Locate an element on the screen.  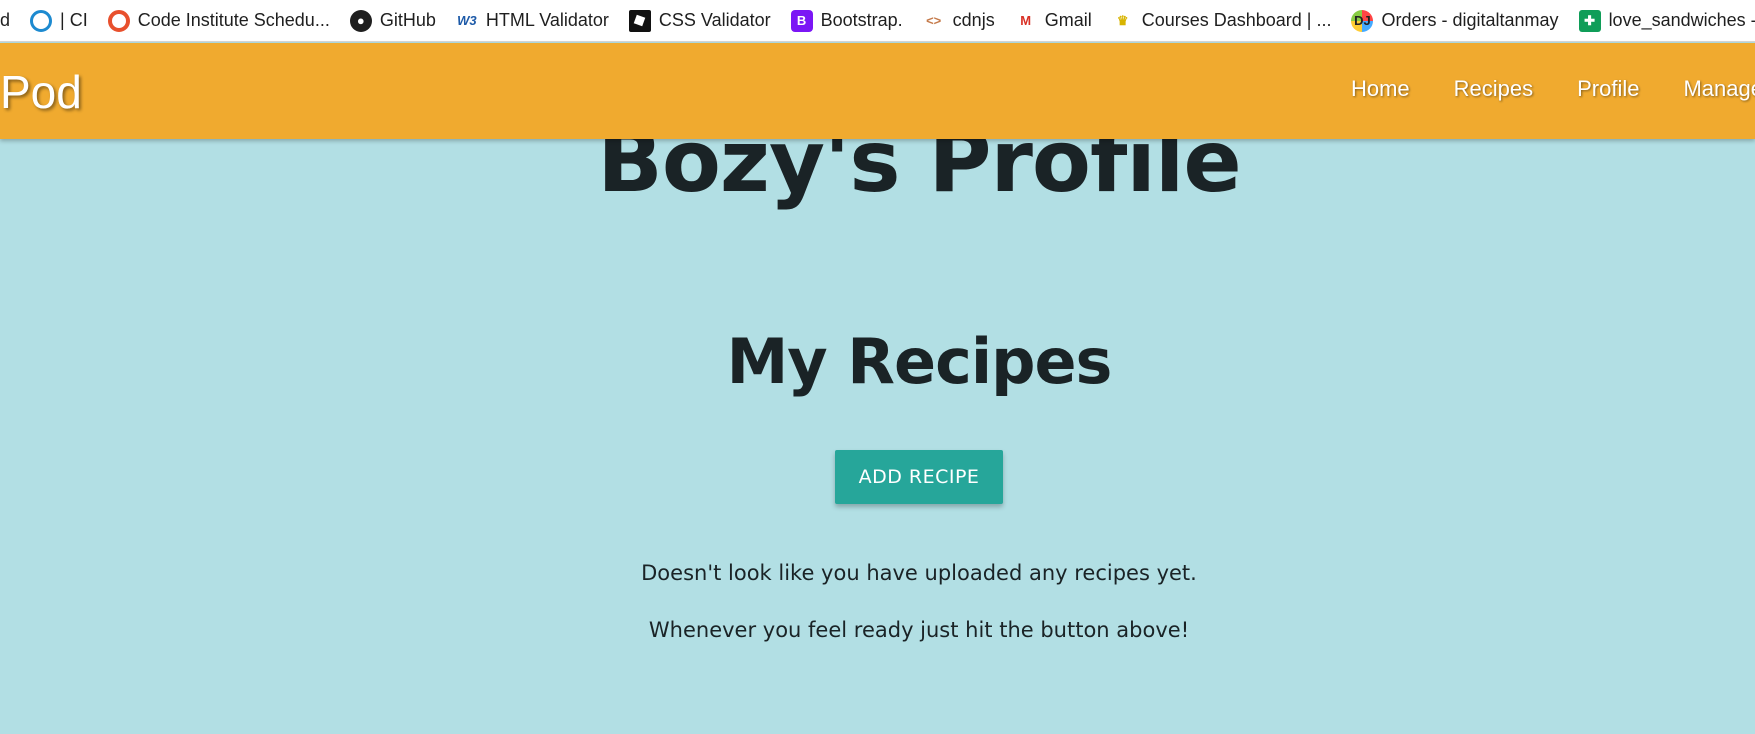
circle-o-icon is located at coordinates (41, 20).